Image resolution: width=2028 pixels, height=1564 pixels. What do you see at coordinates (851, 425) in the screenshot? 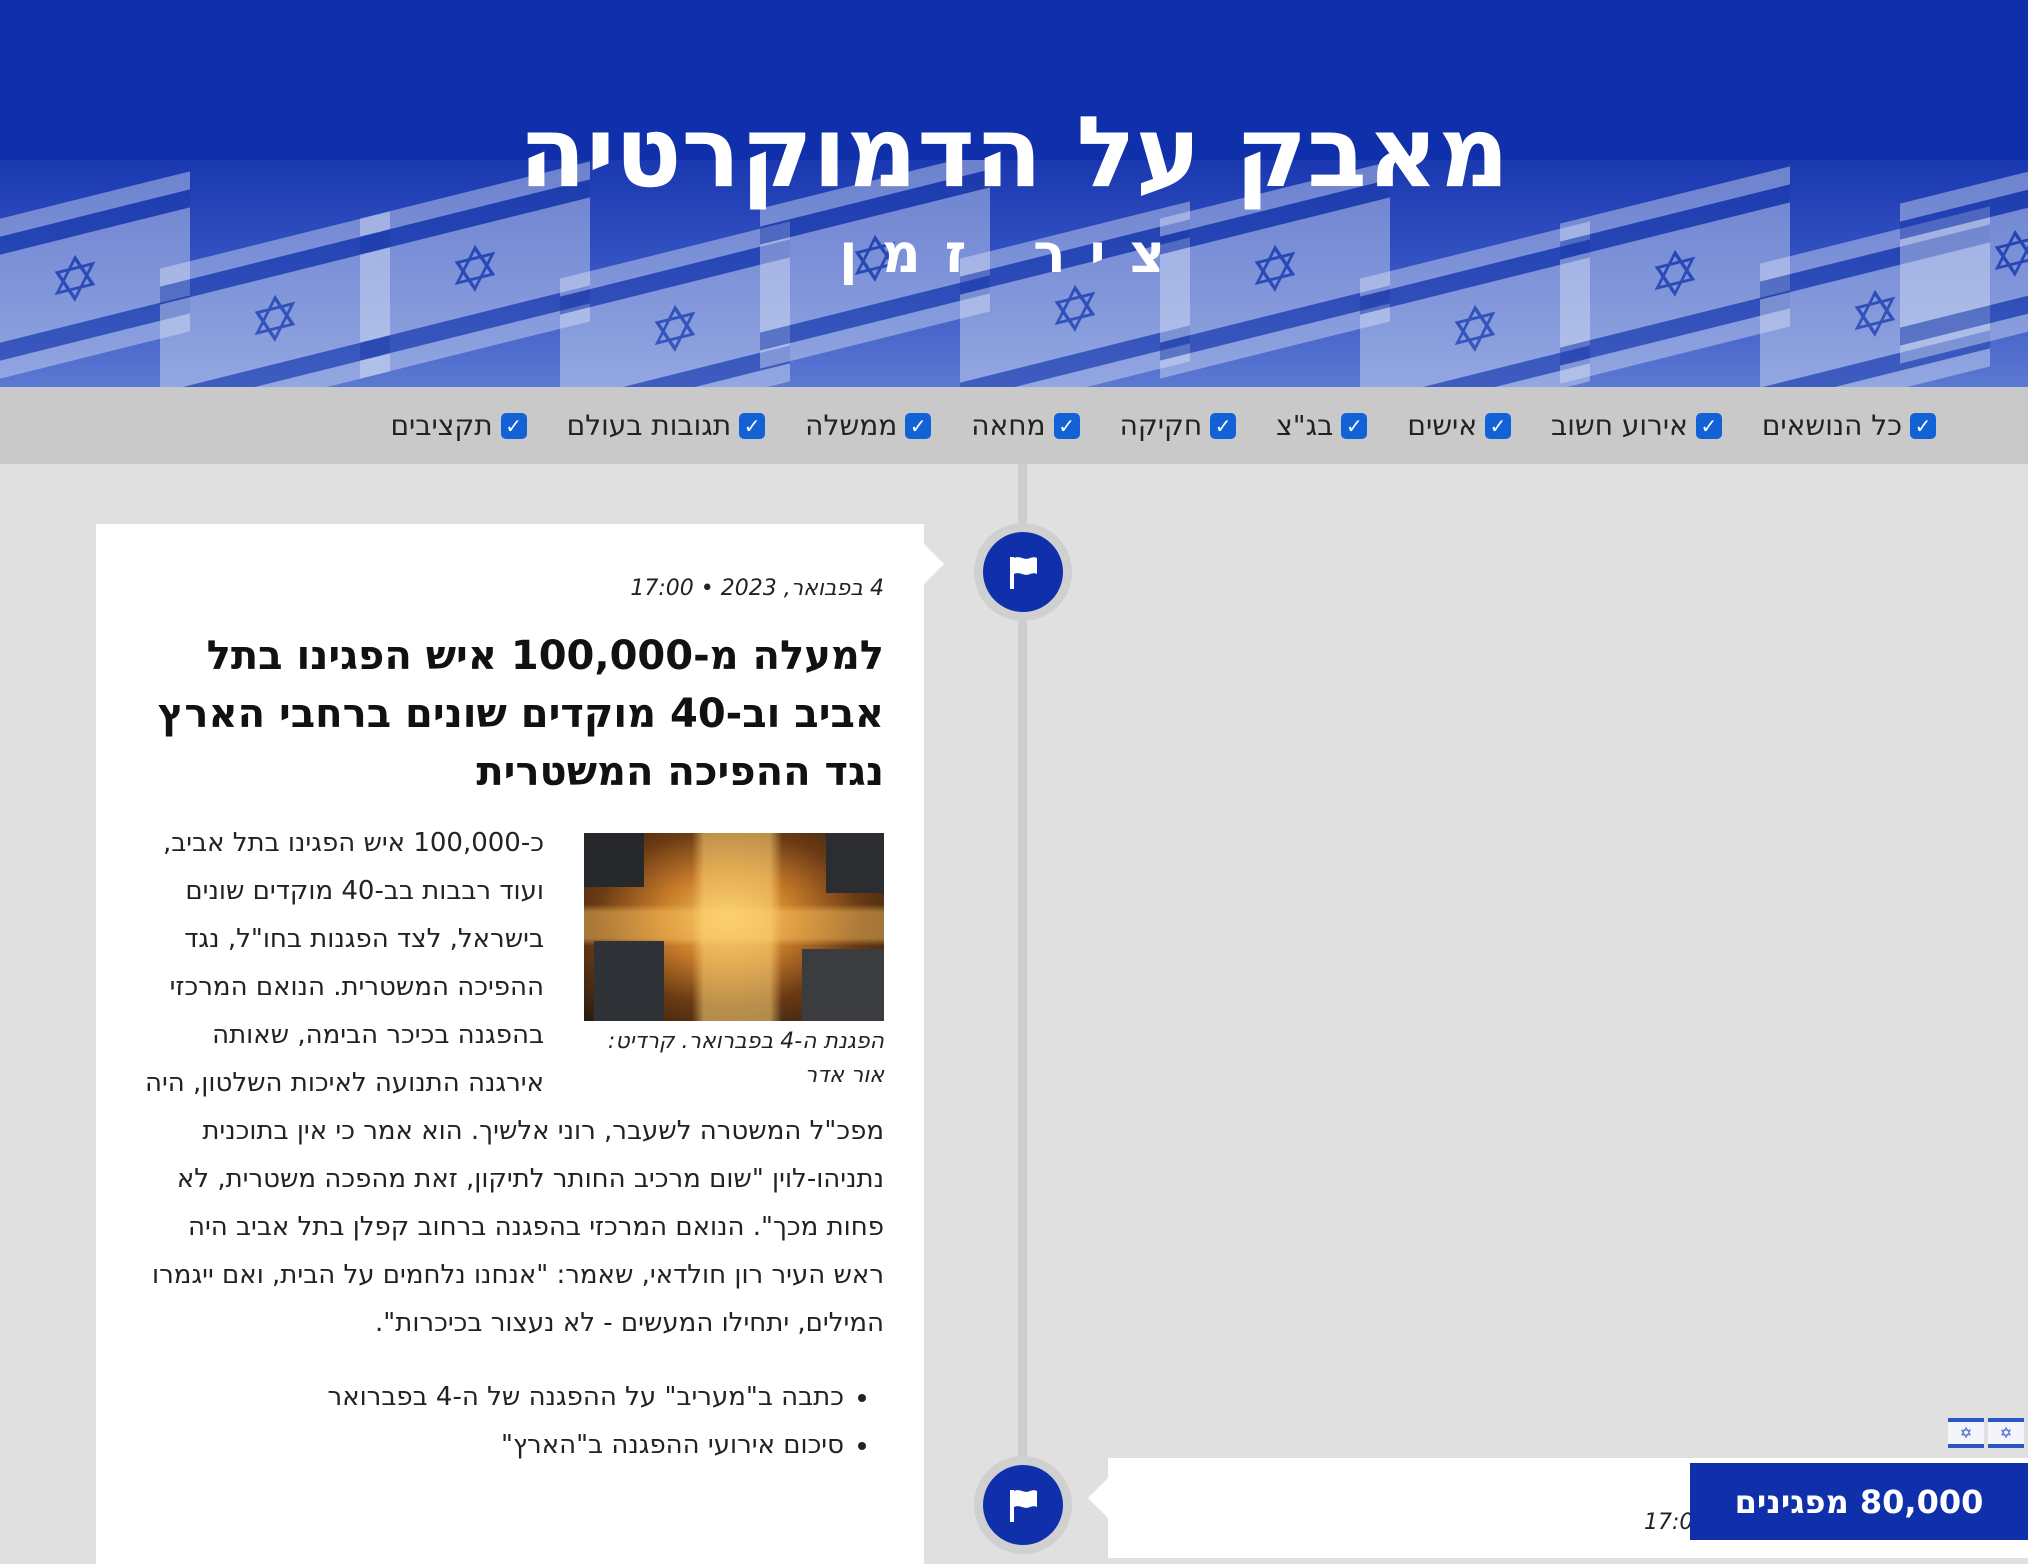
I see `filter-label: ממשלה` at bounding box center [851, 425].